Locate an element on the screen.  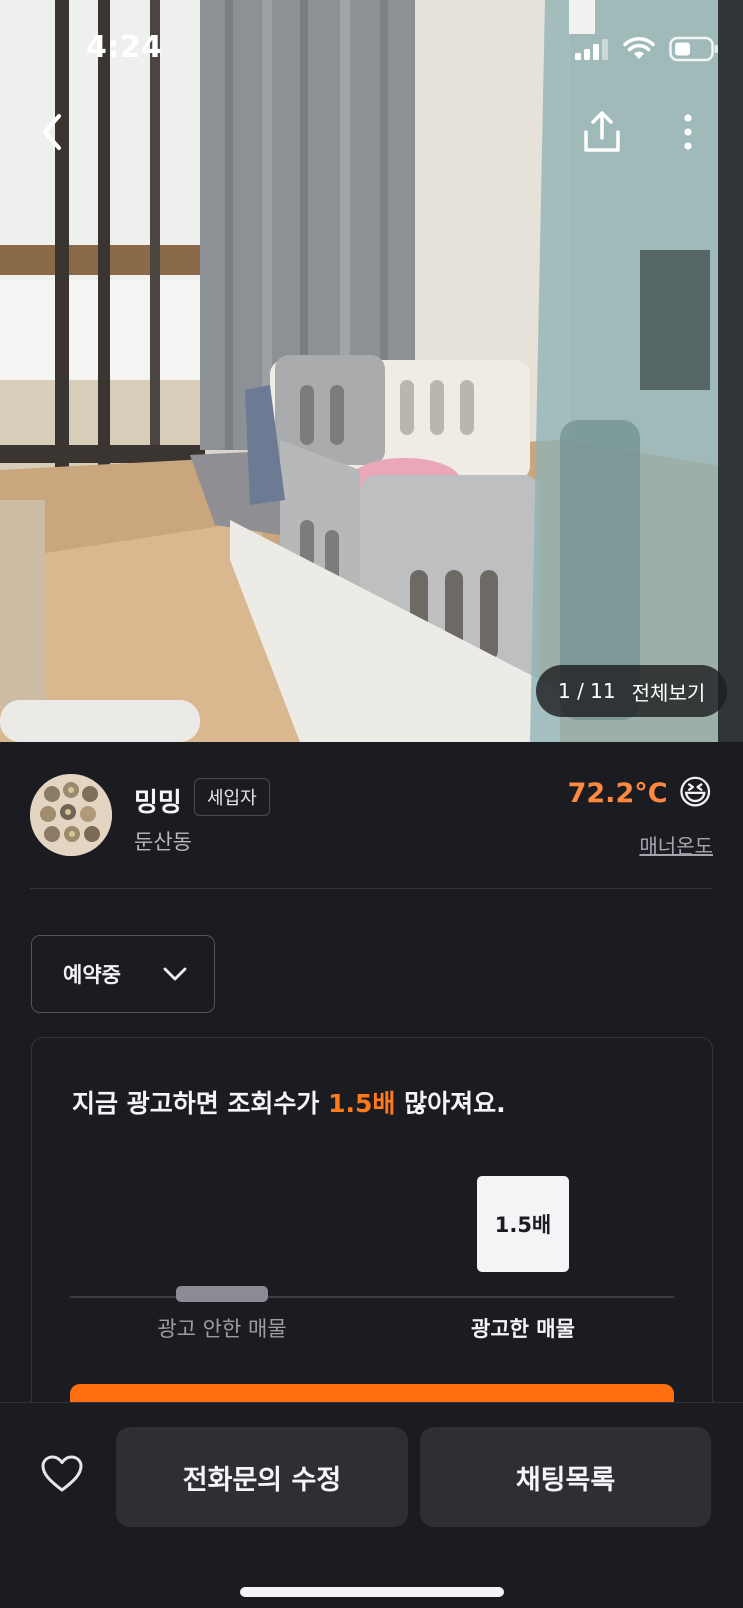
manner-temp-value: 72.2°C is located at coordinates (617, 793).